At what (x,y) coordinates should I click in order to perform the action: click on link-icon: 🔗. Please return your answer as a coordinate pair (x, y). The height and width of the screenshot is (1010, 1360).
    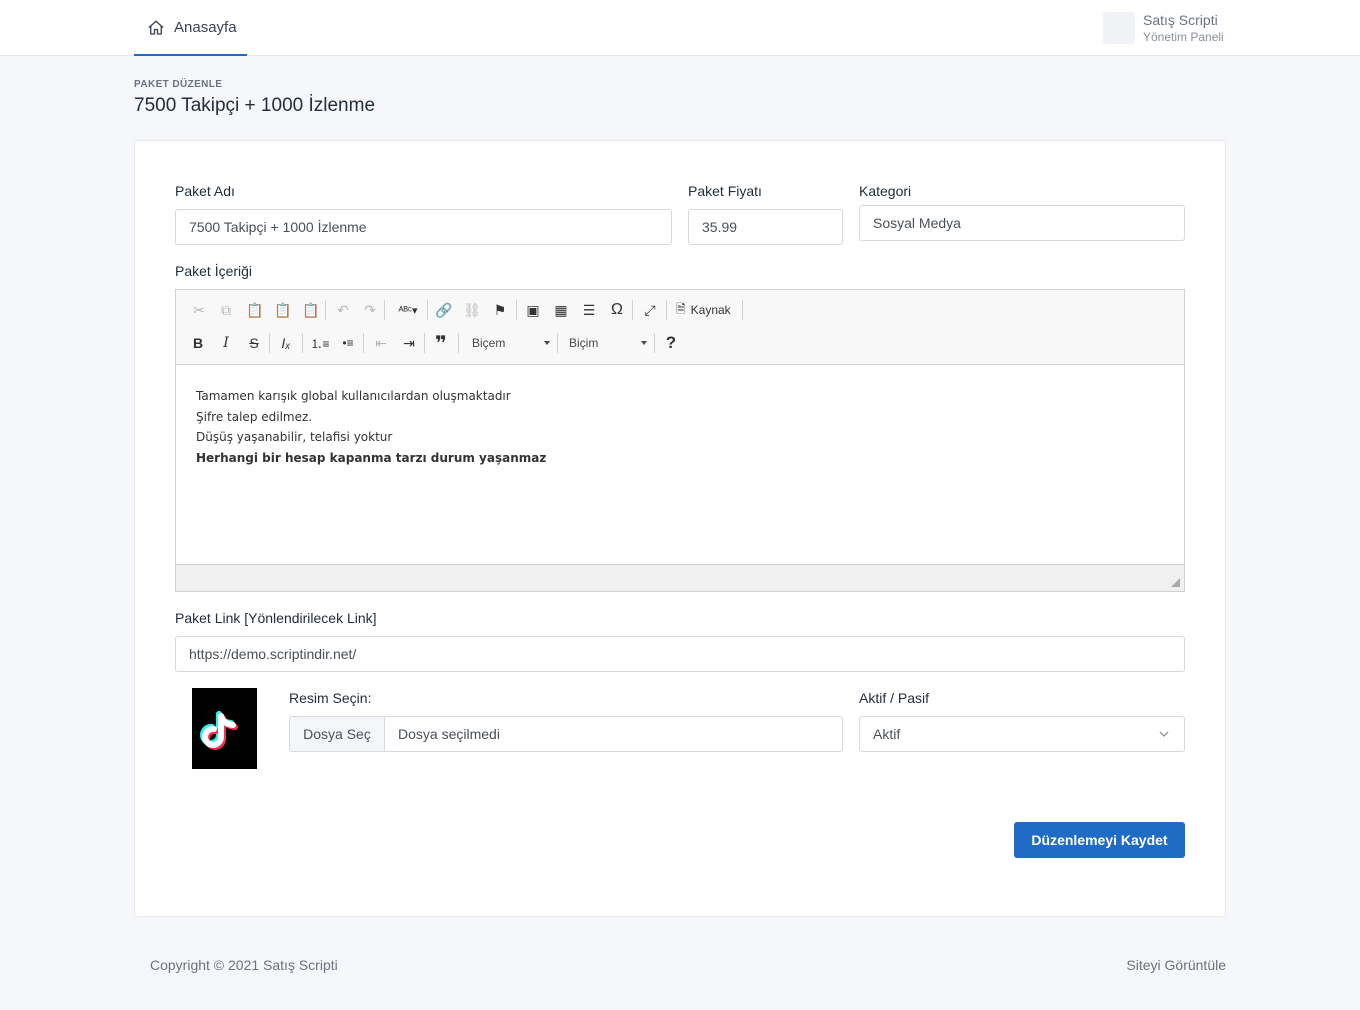
    Looking at the image, I should click on (444, 310).